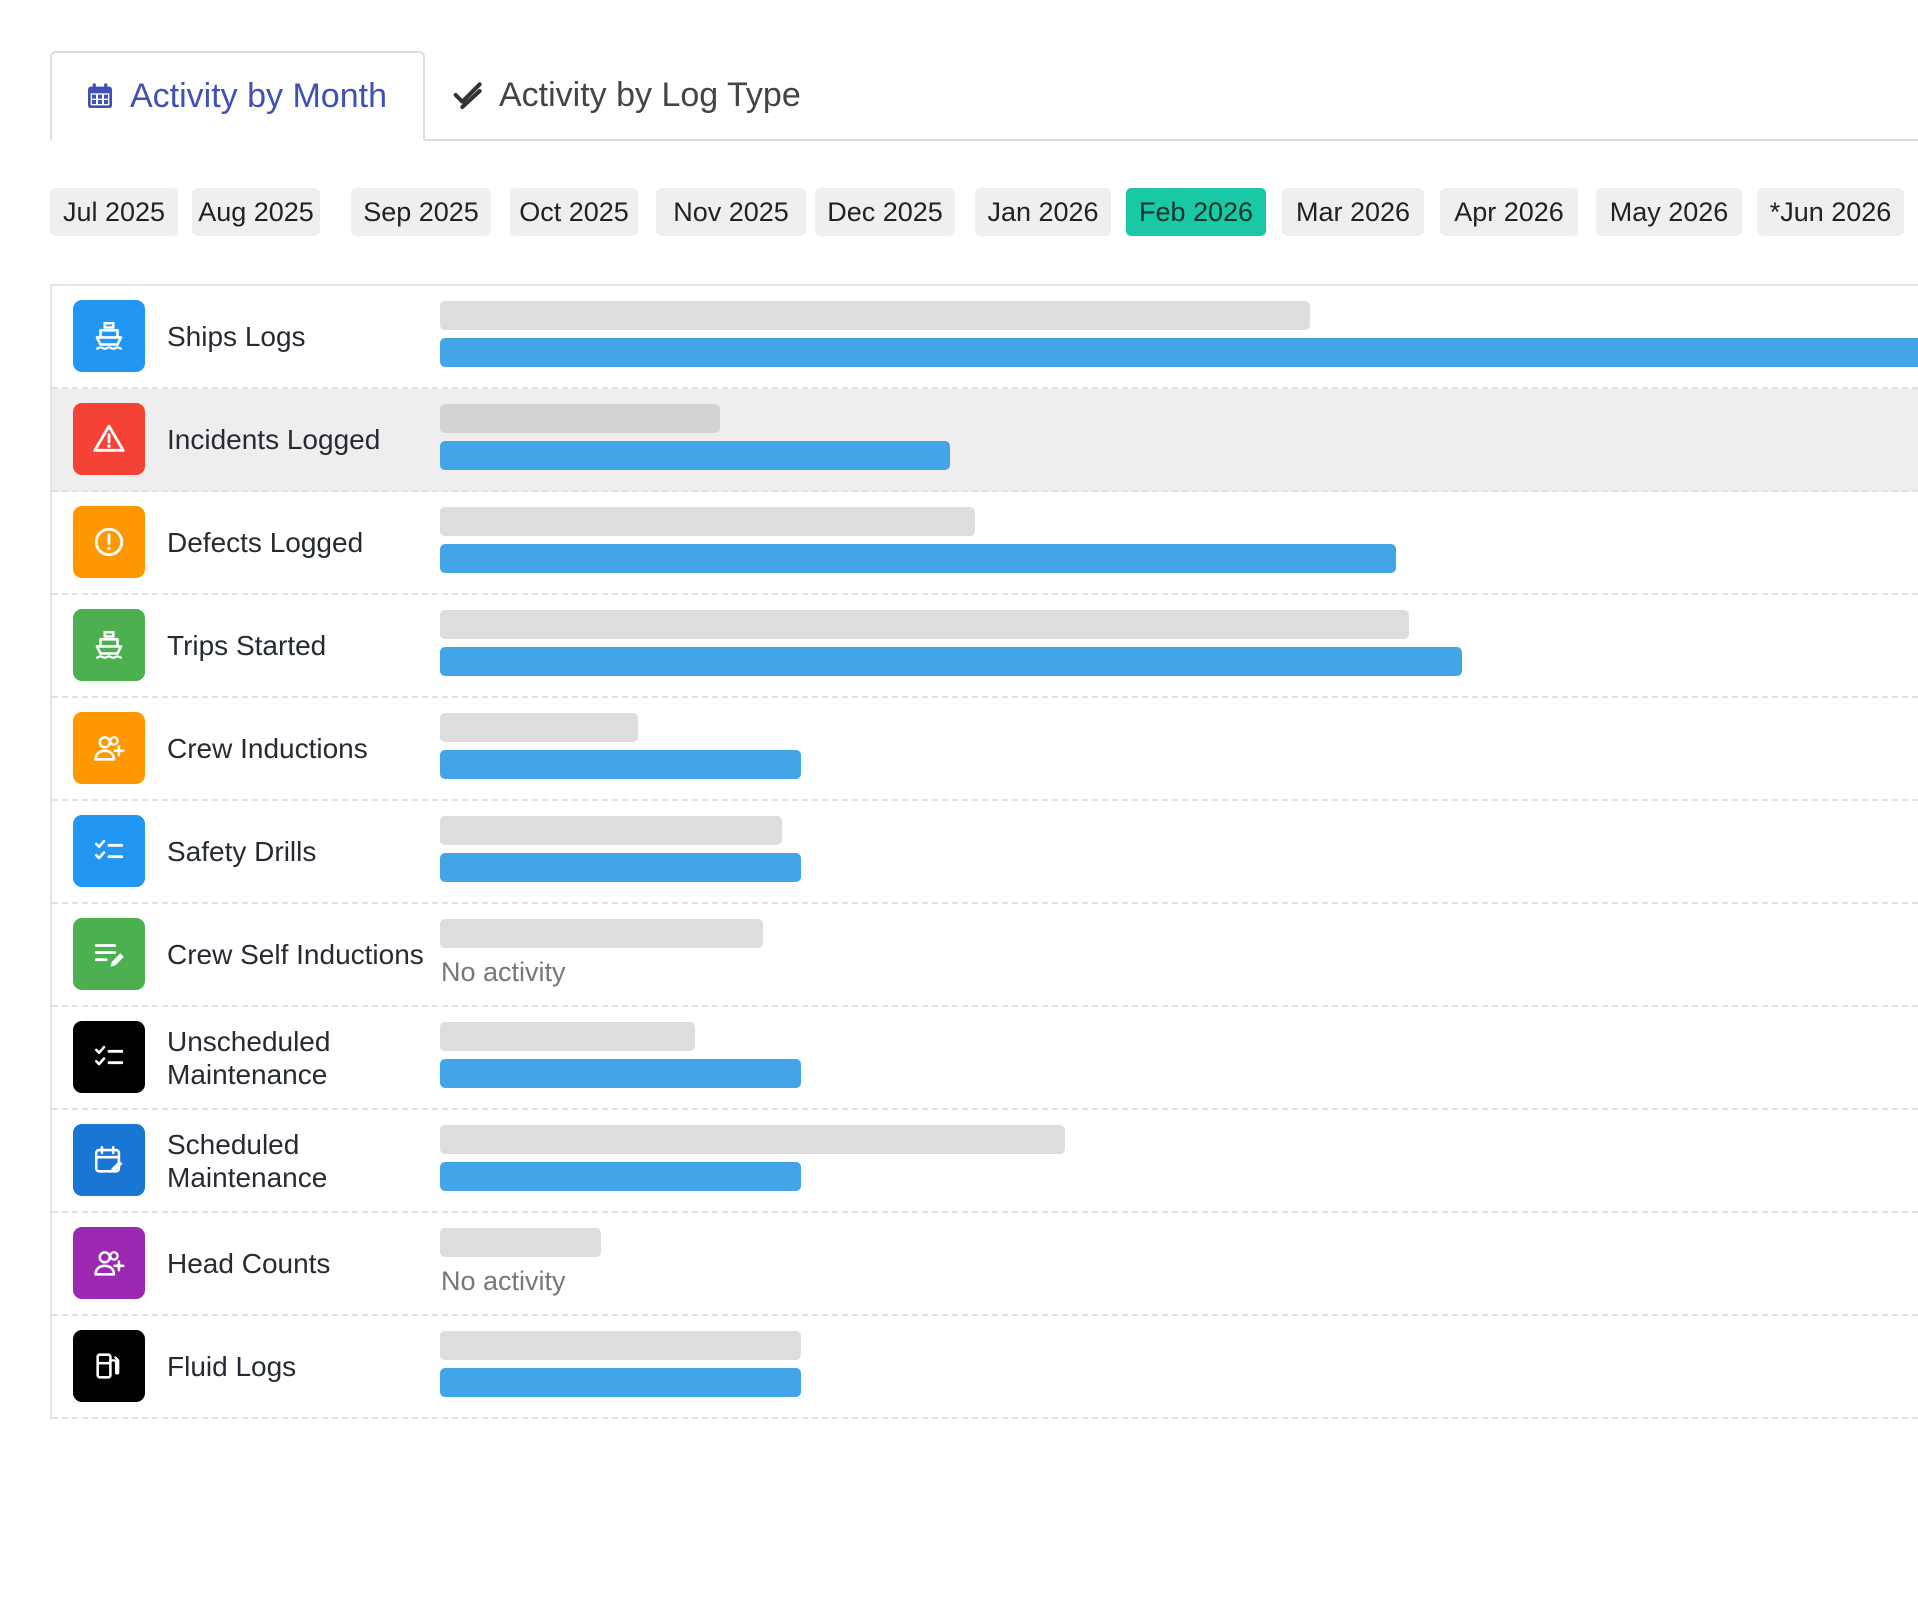 The image size is (1918, 1598). Describe the element at coordinates (267, 748) in the screenshot. I see `row-label: Crew Inductions` at that location.